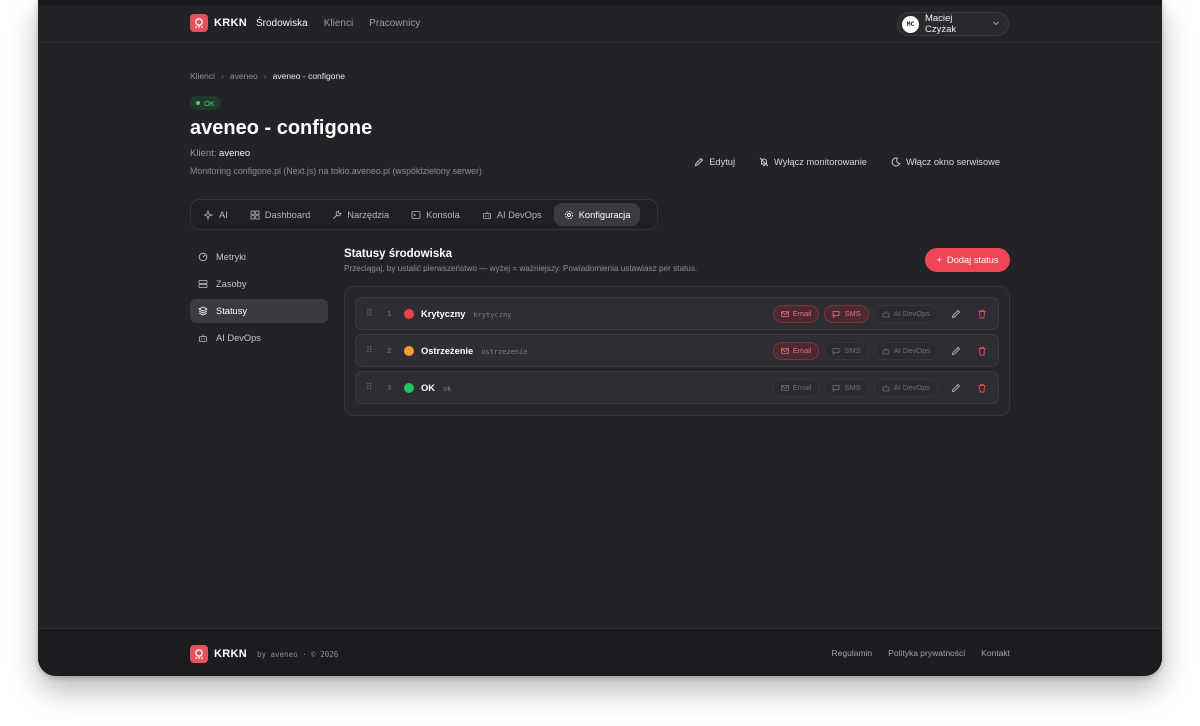  What do you see at coordinates (820, 162) in the screenshot?
I see `disable-monitoring-label: Wyłącz monitorowanie` at bounding box center [820, 162].